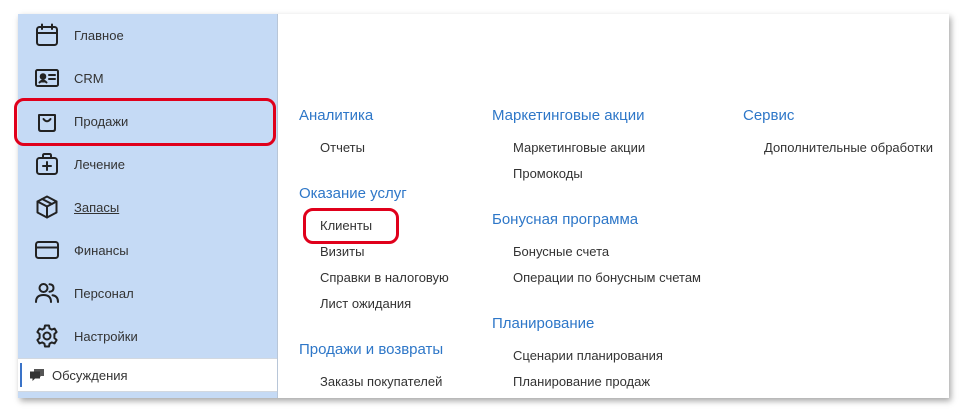 The width and height of the screenshot is (969, 418). What do you see at coordinates (106, 336) in the screenshot?
I see `sidebar-item-label: Настройки` at bounding box center [106, 336].